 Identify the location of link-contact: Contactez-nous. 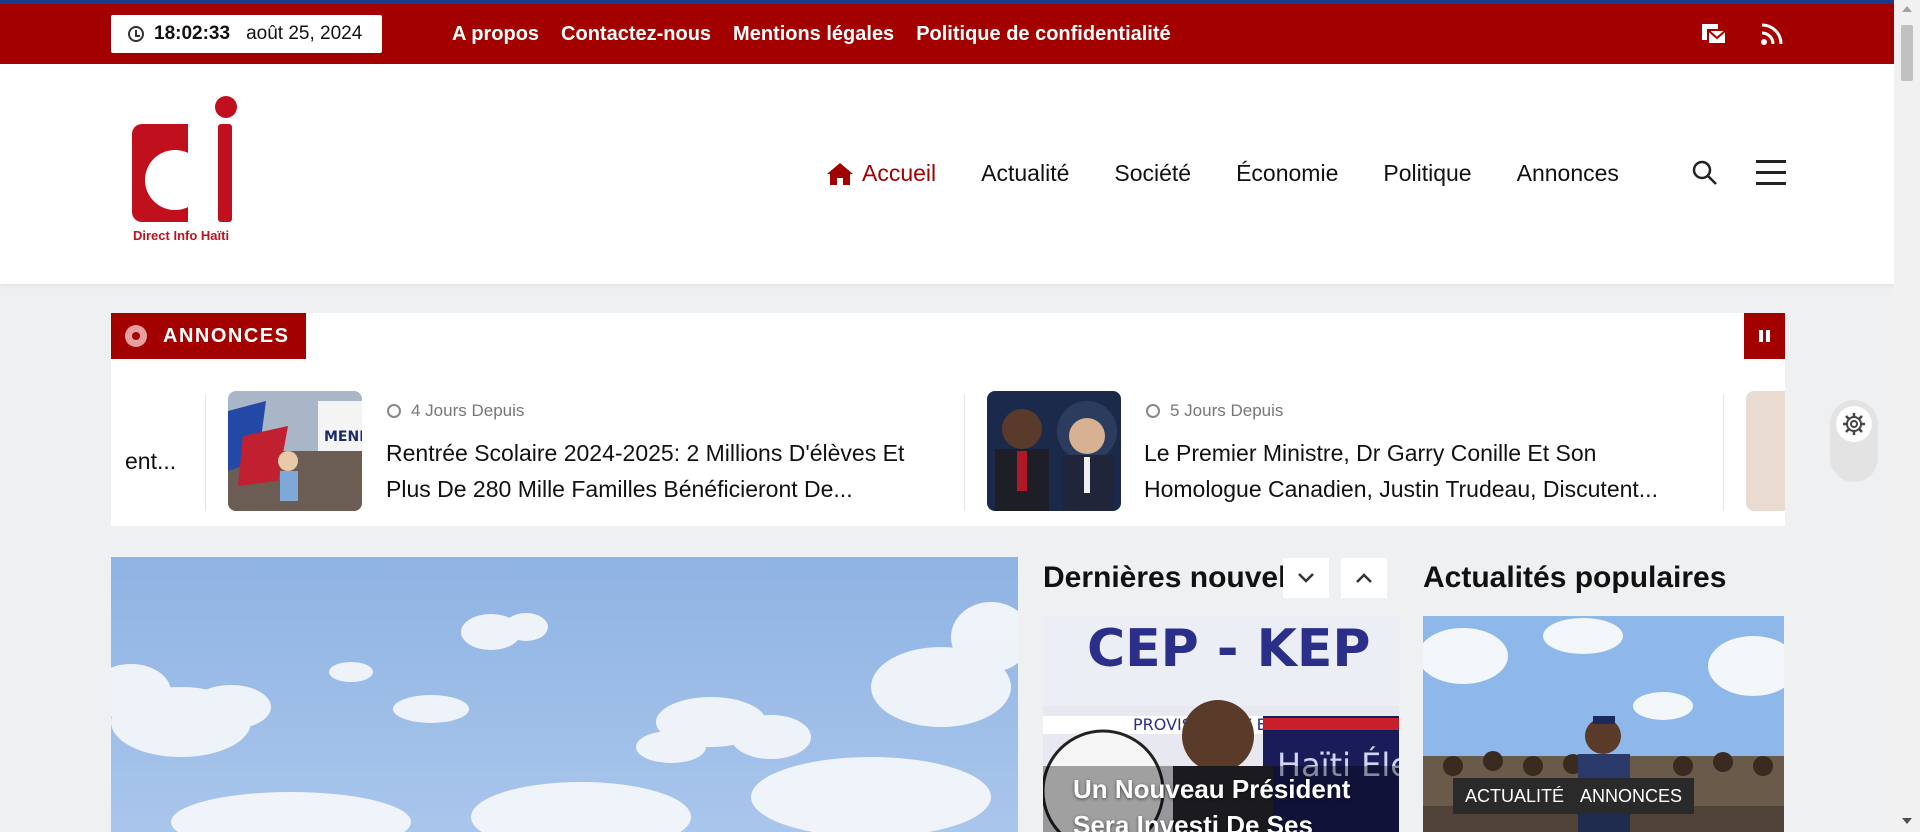
(636, 34).